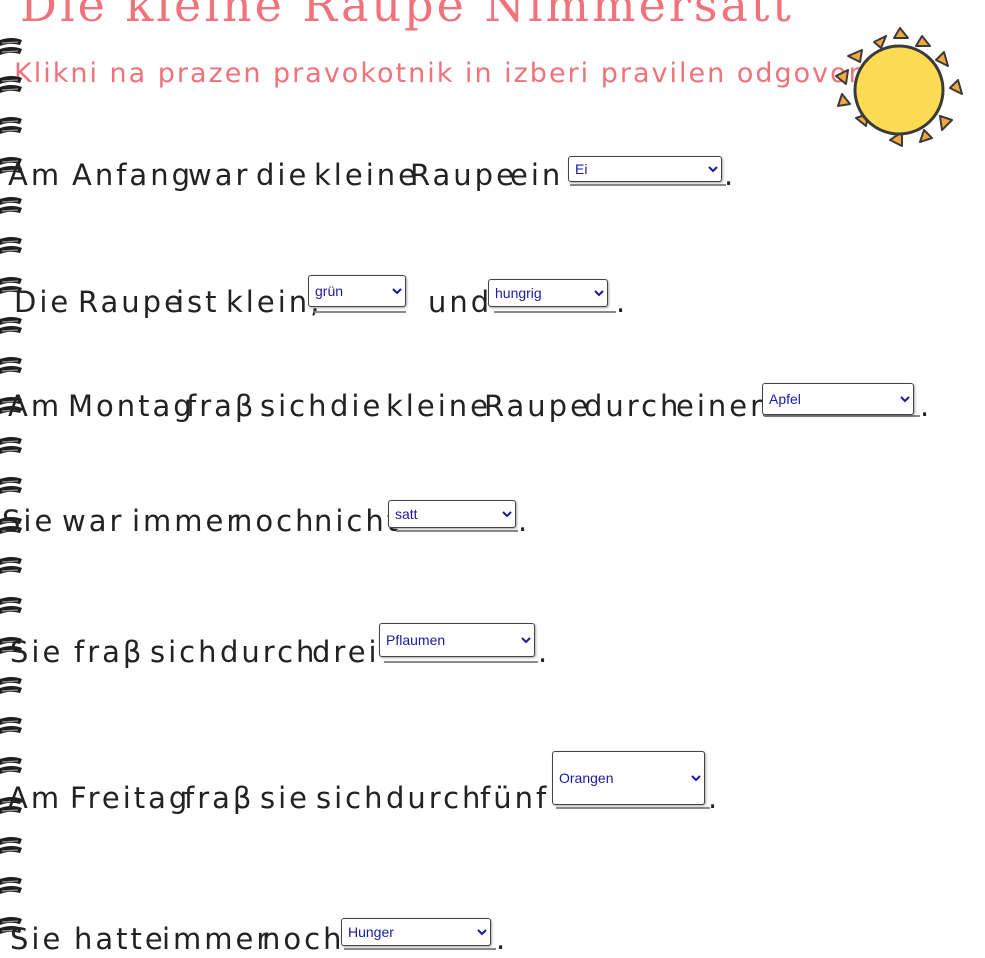  Describe the element at coordinates (120, 939) in the screenshot. I see `word: hatte` at that location.